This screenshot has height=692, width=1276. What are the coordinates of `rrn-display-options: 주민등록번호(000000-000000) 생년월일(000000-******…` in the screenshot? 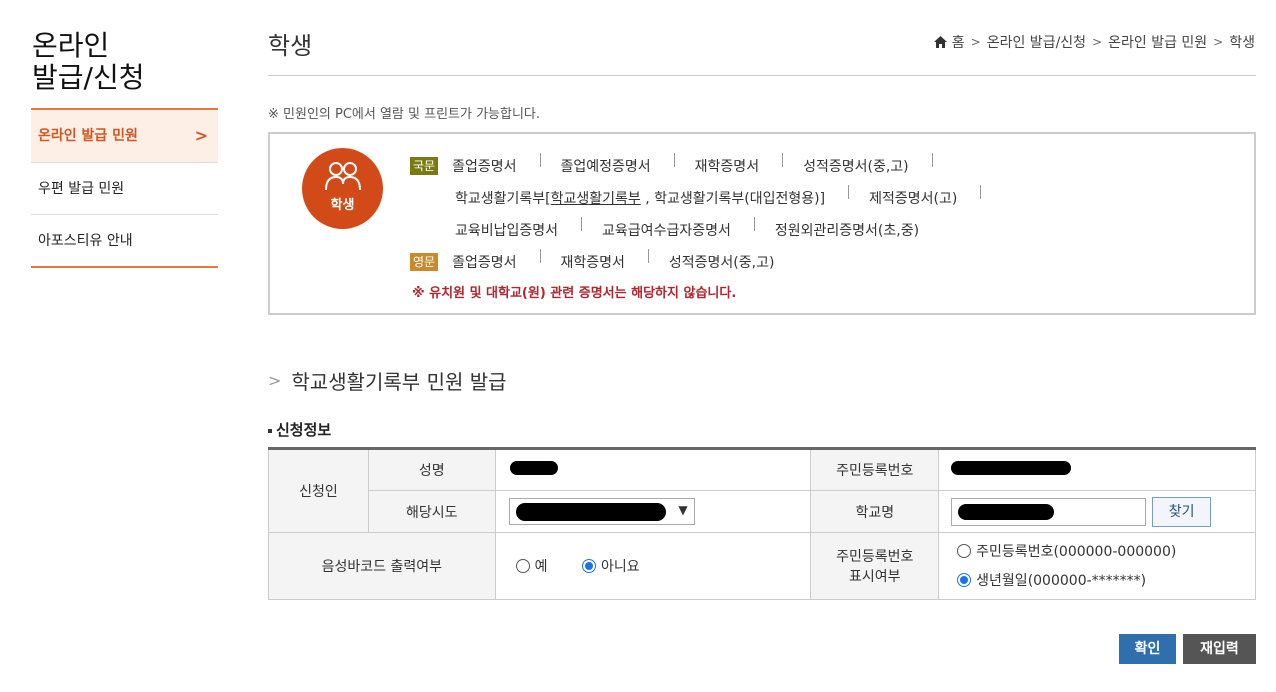 It's located at (1097, 566).